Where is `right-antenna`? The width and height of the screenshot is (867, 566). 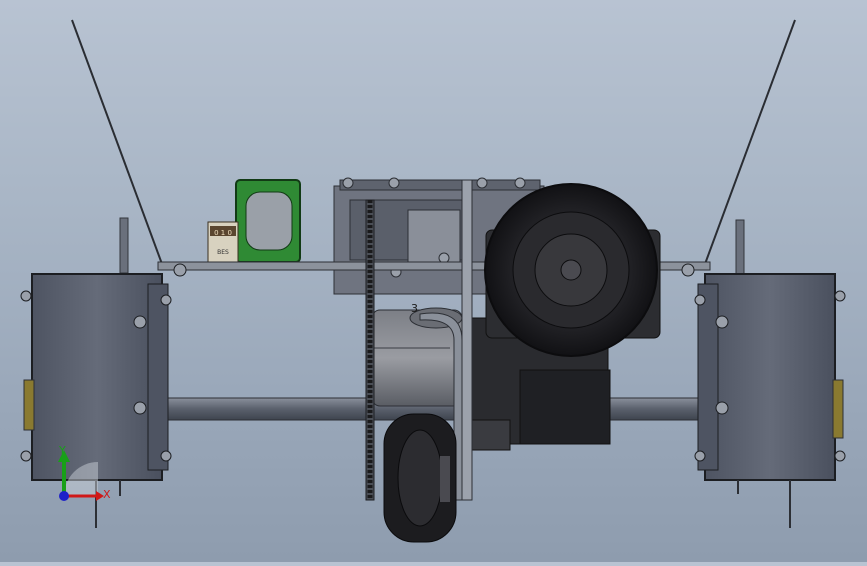 right-antenna is located at coordinates (750, 142).